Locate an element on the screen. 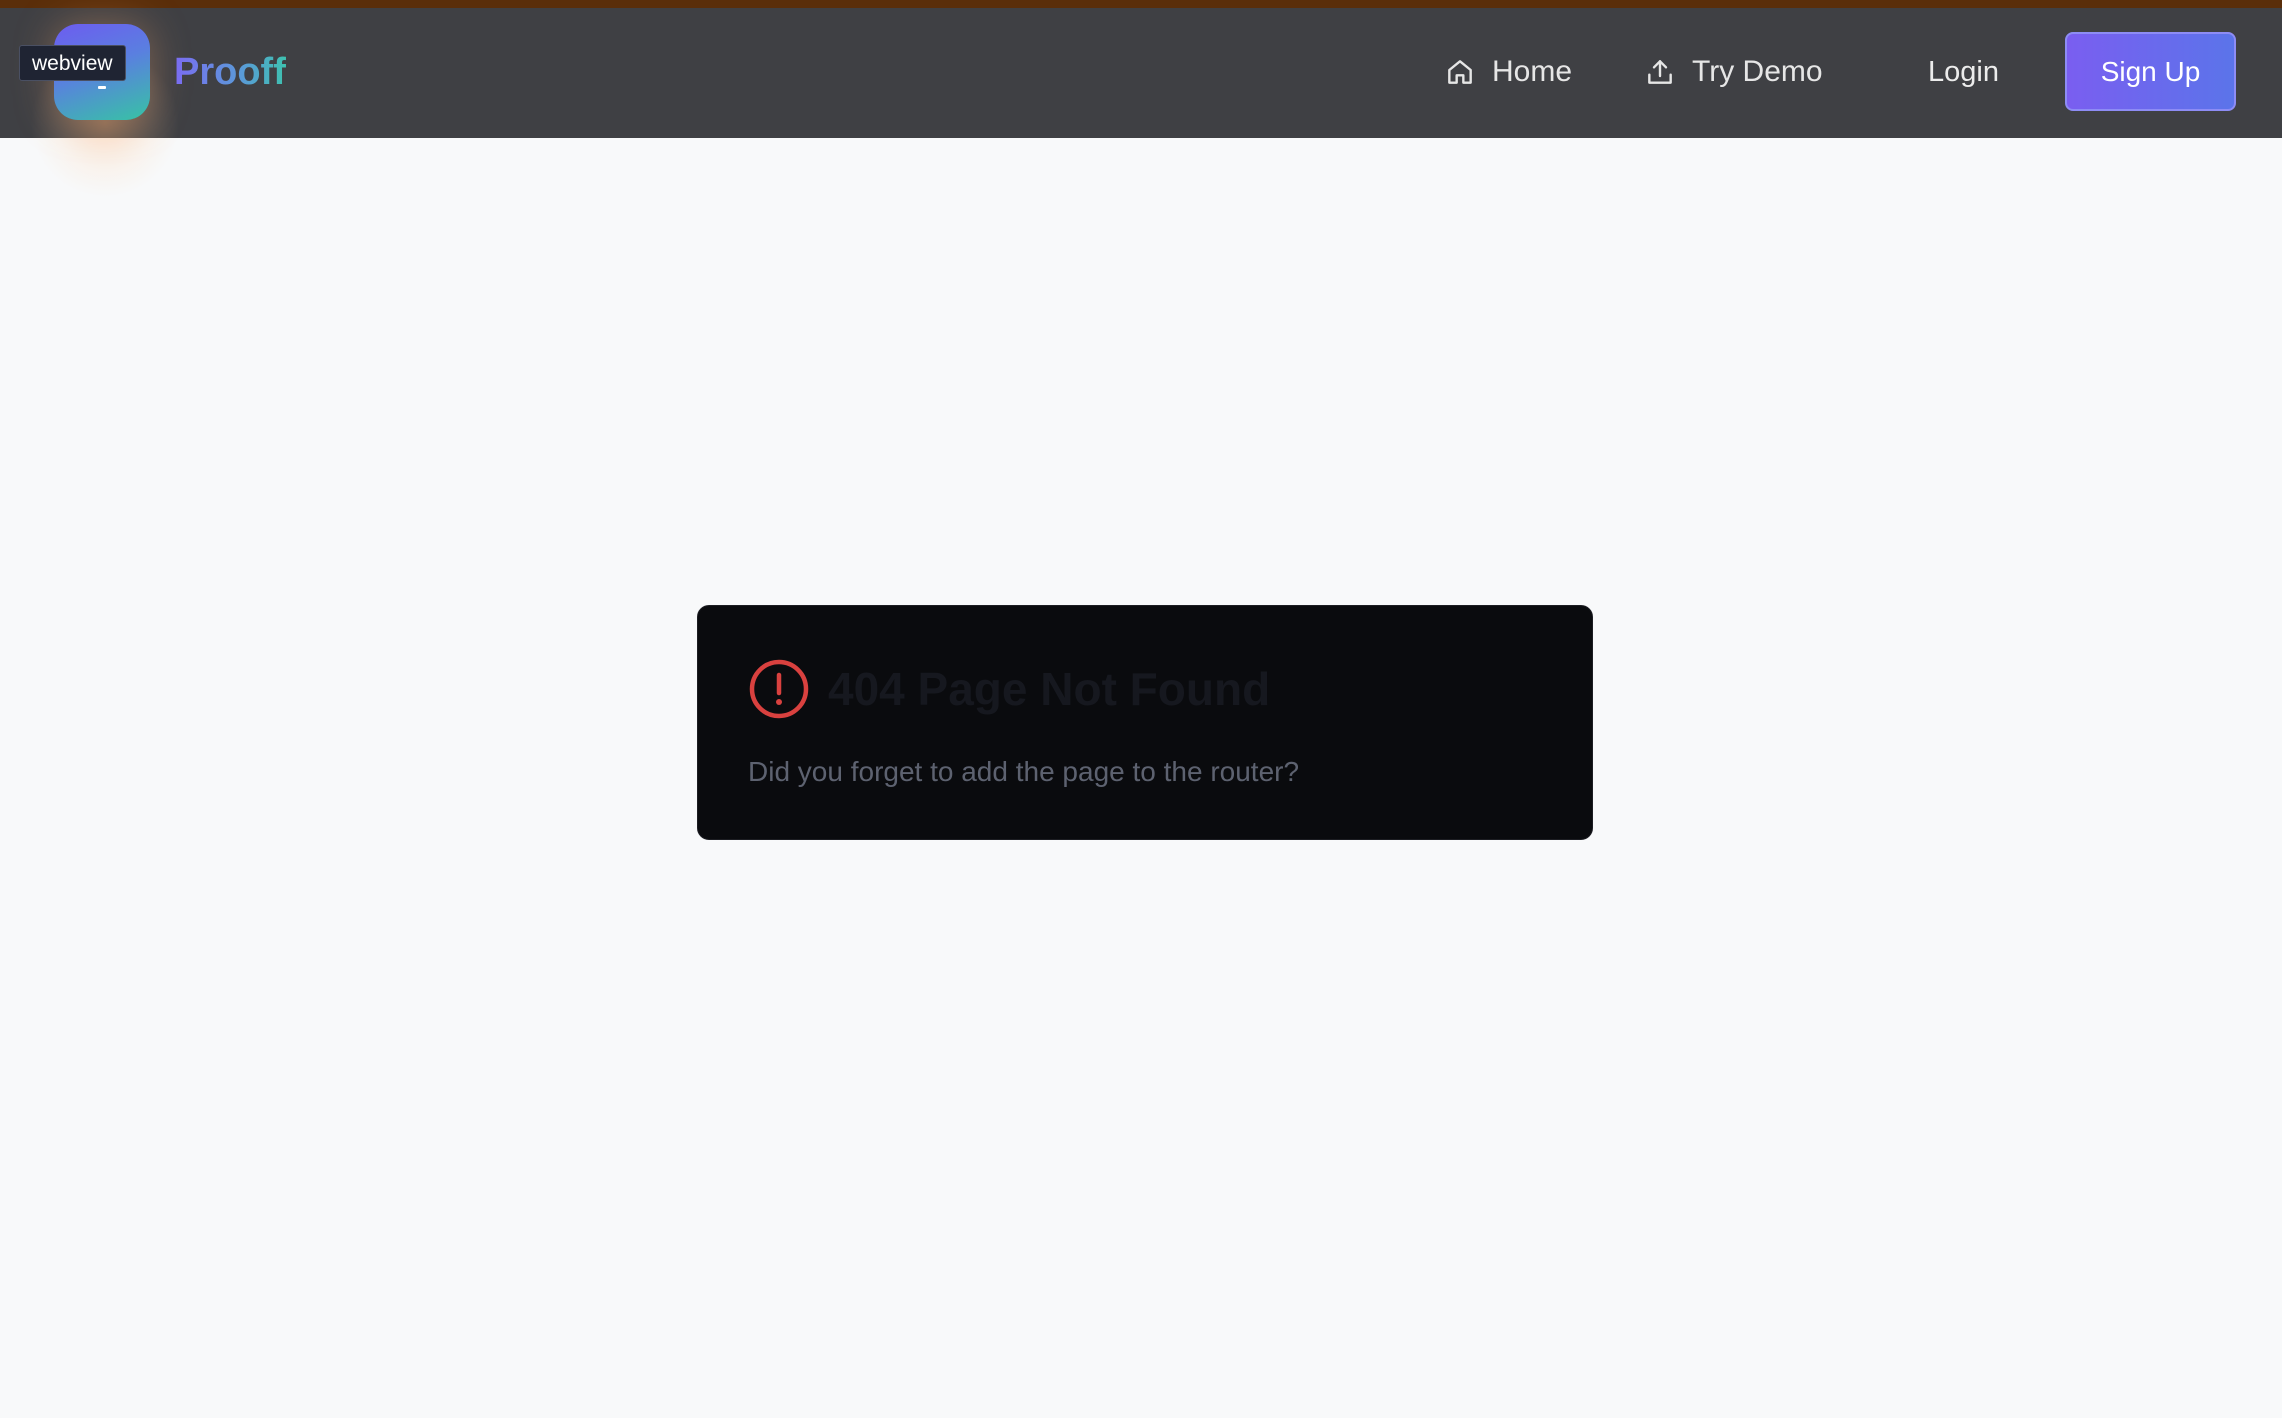 The height and width of the screenshot is (1418, 2282). logo-mark is located at coordinates (102, 87).